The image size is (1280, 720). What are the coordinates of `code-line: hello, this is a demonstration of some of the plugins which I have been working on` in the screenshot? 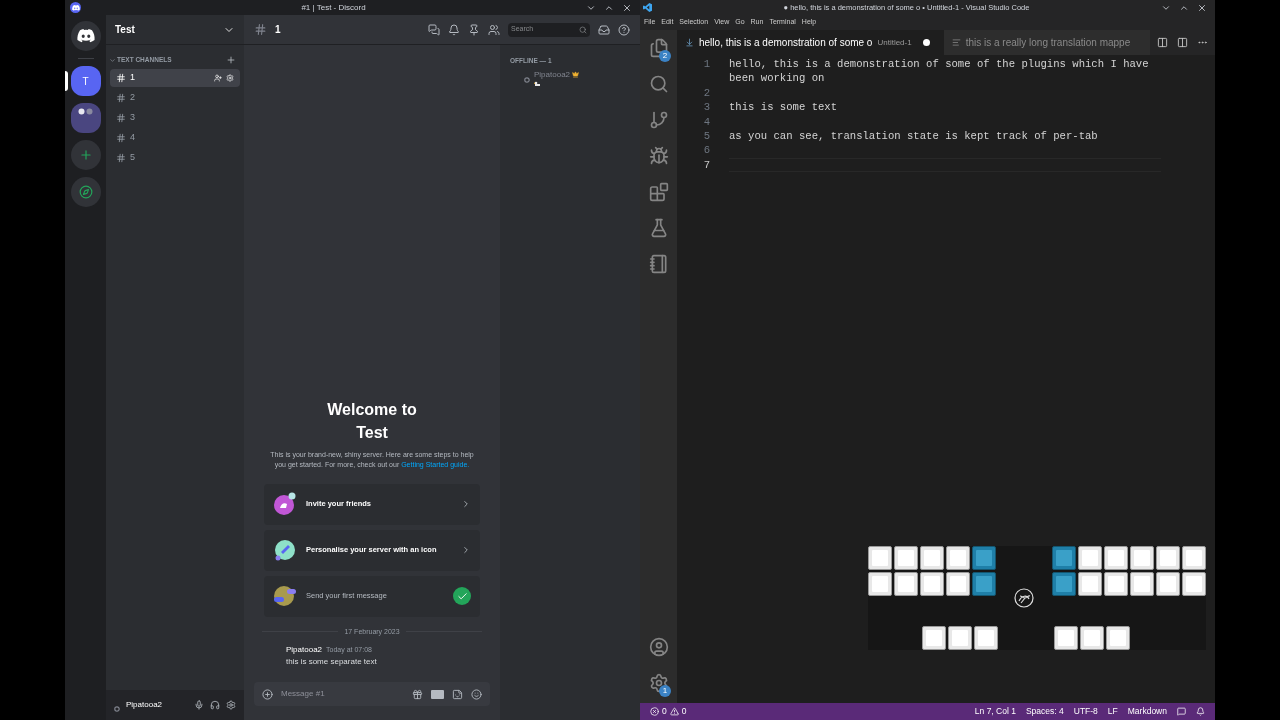 It's located at (939, 71).